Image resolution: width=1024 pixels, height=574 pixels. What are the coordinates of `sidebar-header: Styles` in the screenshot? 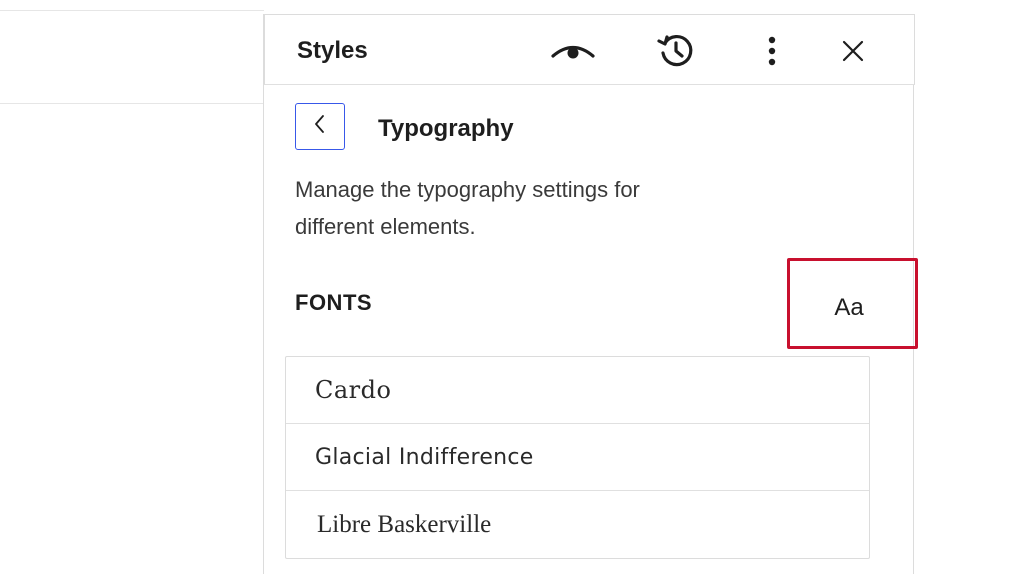 It's located at (589, 49).